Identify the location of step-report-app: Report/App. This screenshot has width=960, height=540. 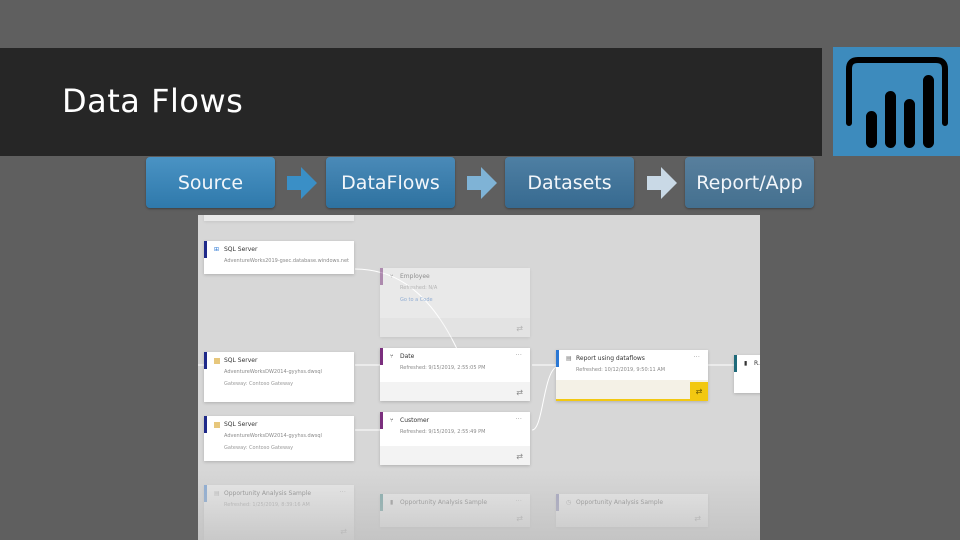
(749, 182).